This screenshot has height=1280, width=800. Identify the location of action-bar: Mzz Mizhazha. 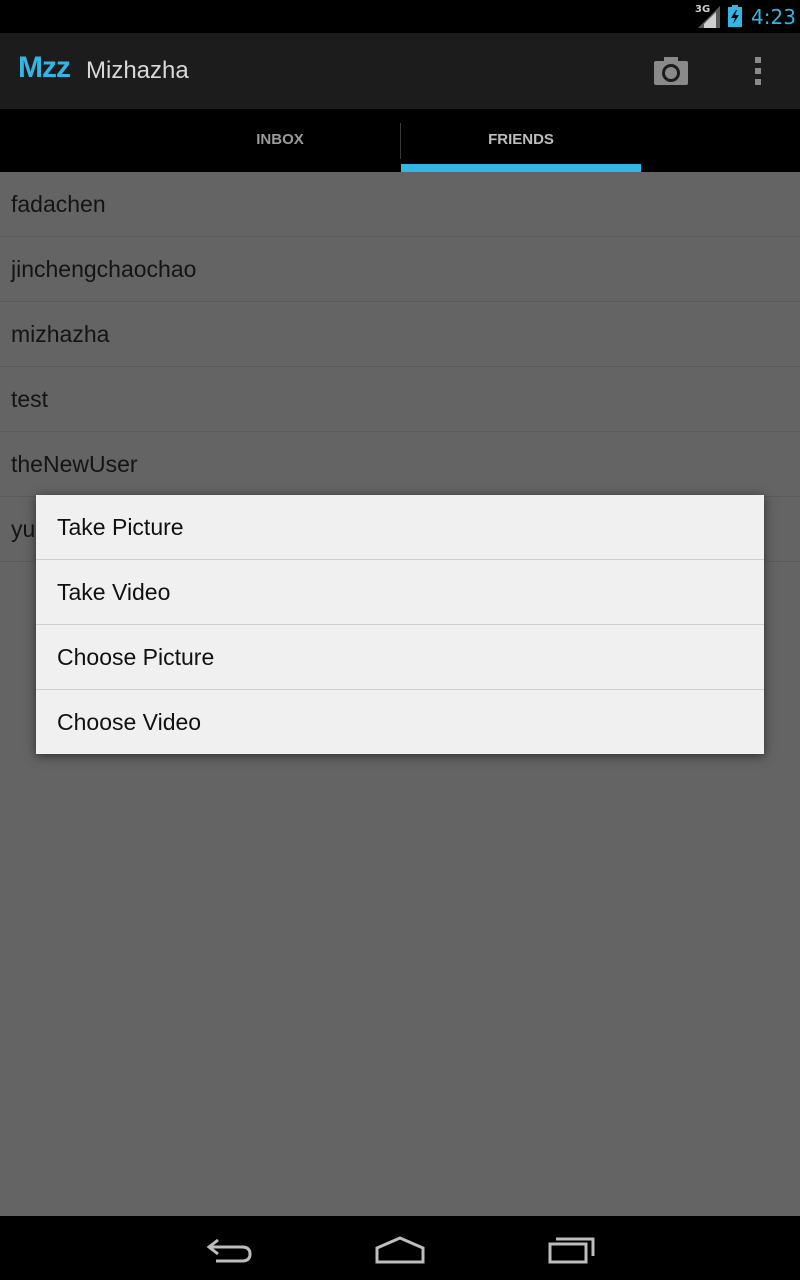
(400, 71).